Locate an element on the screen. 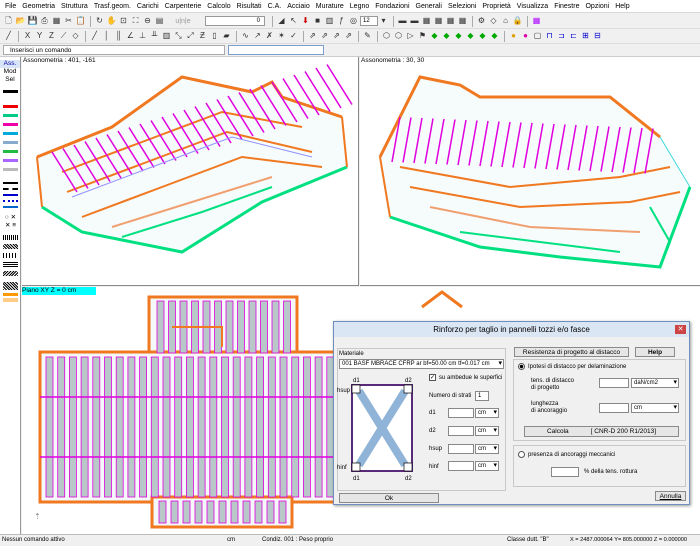 The height and width of the screenshot is (546, 700). window-split-icon: ▦ is located at coordinates (426, 21).